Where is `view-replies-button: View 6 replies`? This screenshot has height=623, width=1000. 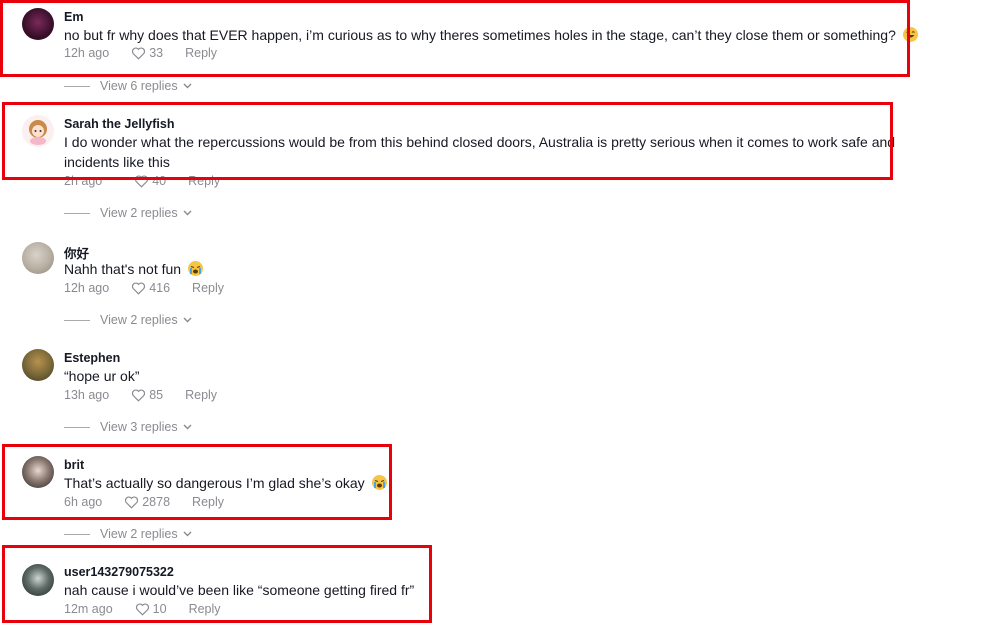 view-replies-button: View 6 replies is located at coordinates (128, 86).